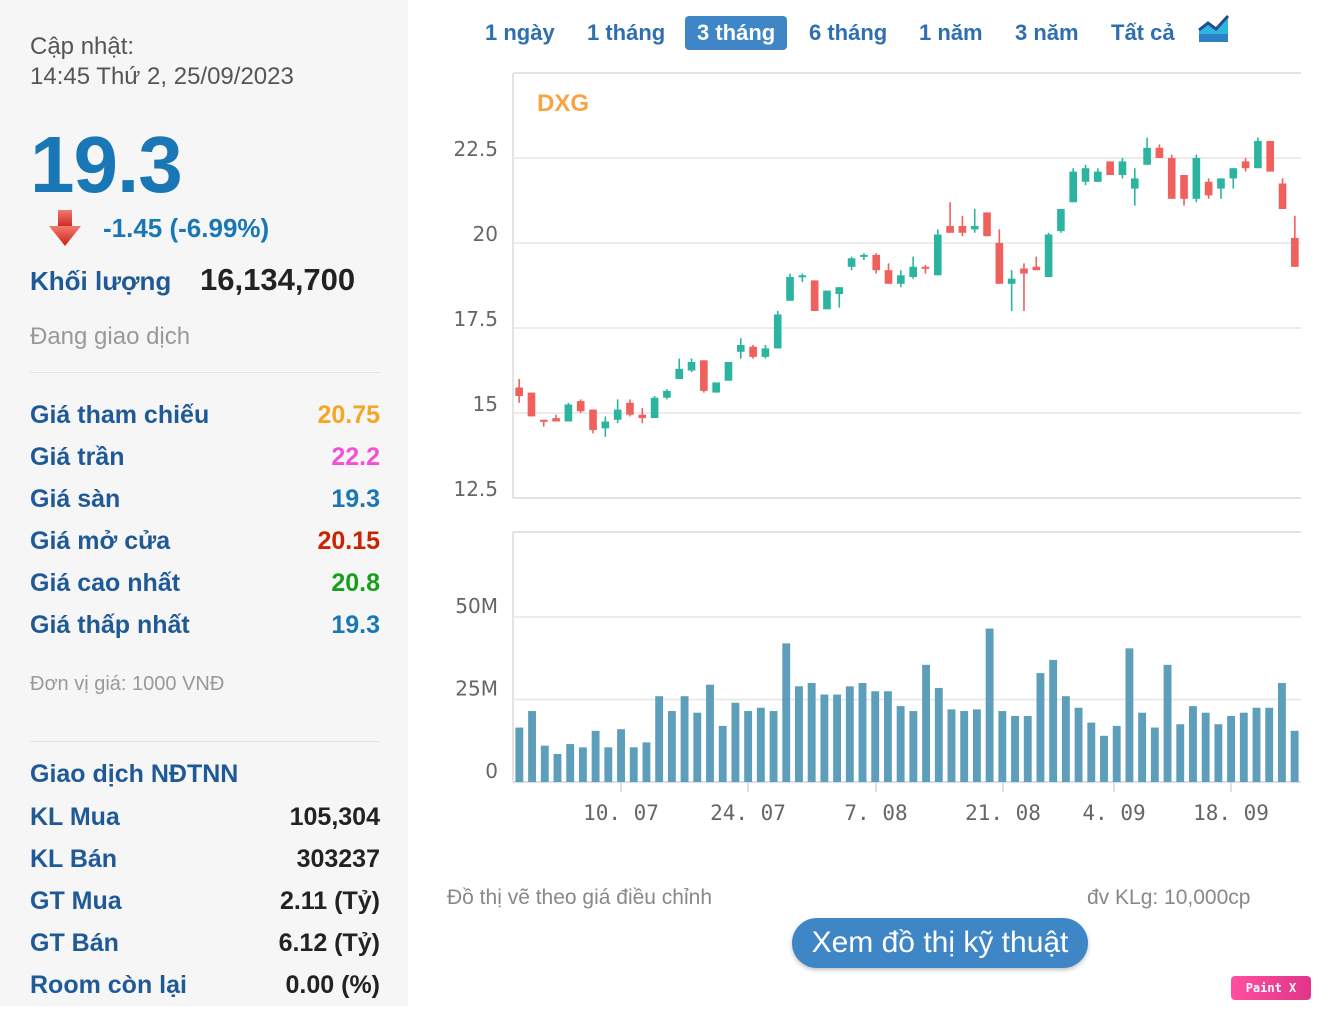 This screenshot has height=1010, width=1322. Describe the element at coordinates (485, 234) in the screenshot. I see `price-tick-label: 20` at that location.